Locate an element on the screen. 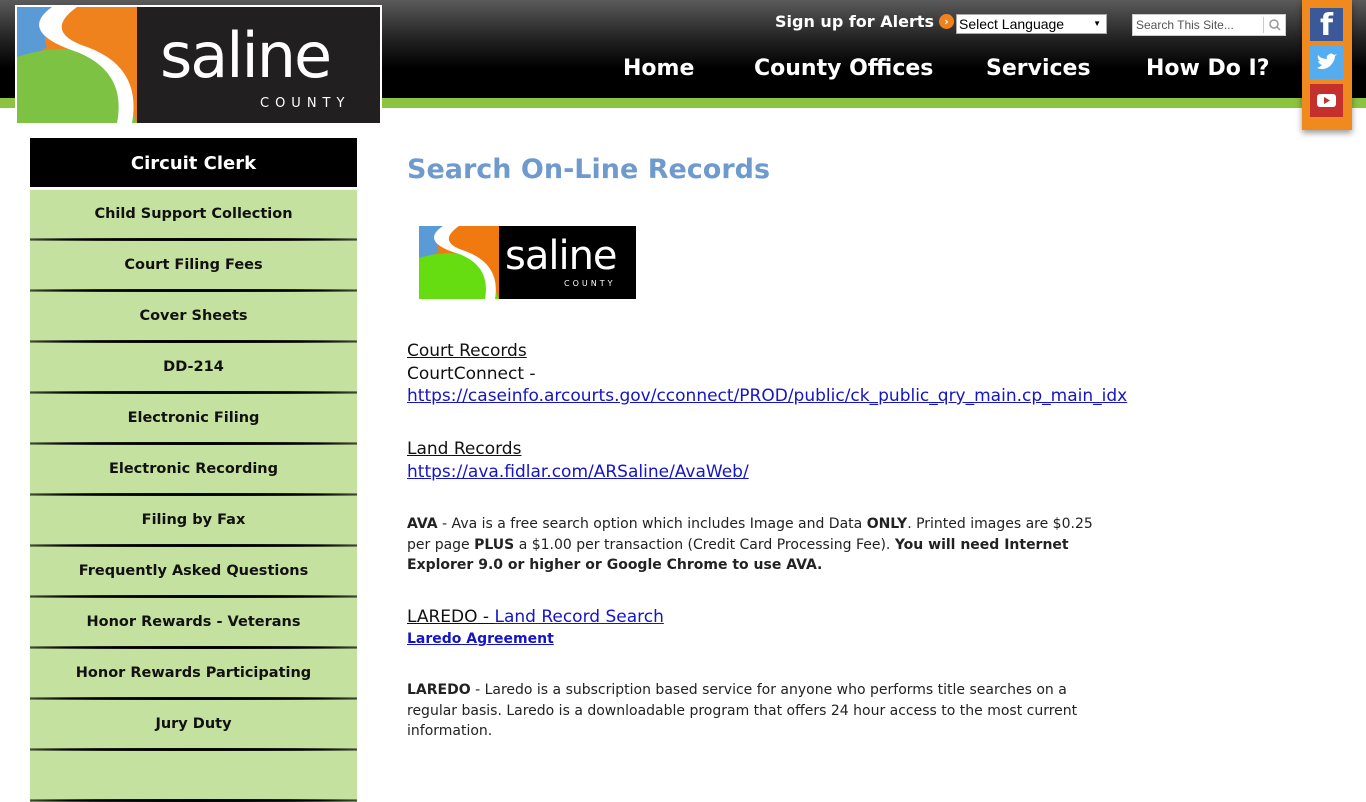  language-select: Select Language ▼ is located at coordinates (1031, 24).